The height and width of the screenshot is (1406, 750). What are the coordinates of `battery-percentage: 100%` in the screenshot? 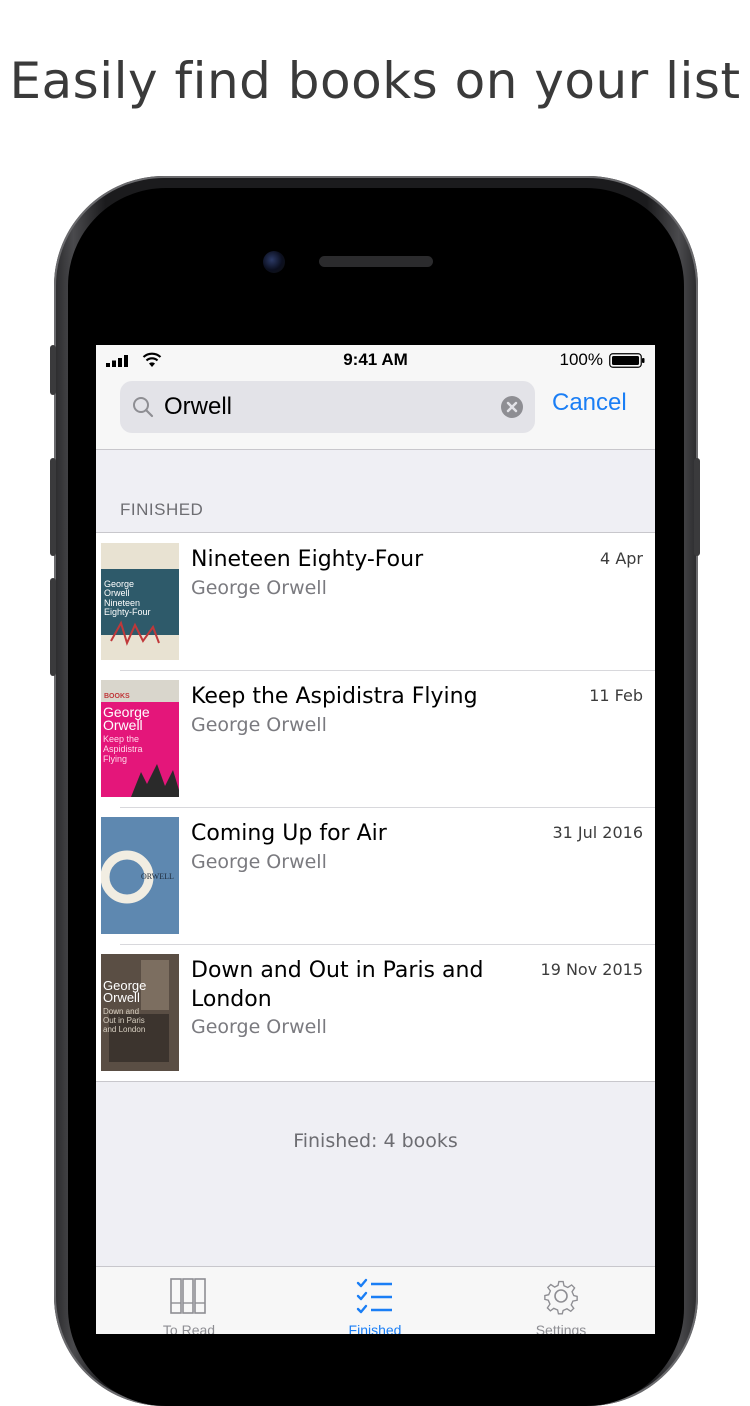 It's located at (581, 359).